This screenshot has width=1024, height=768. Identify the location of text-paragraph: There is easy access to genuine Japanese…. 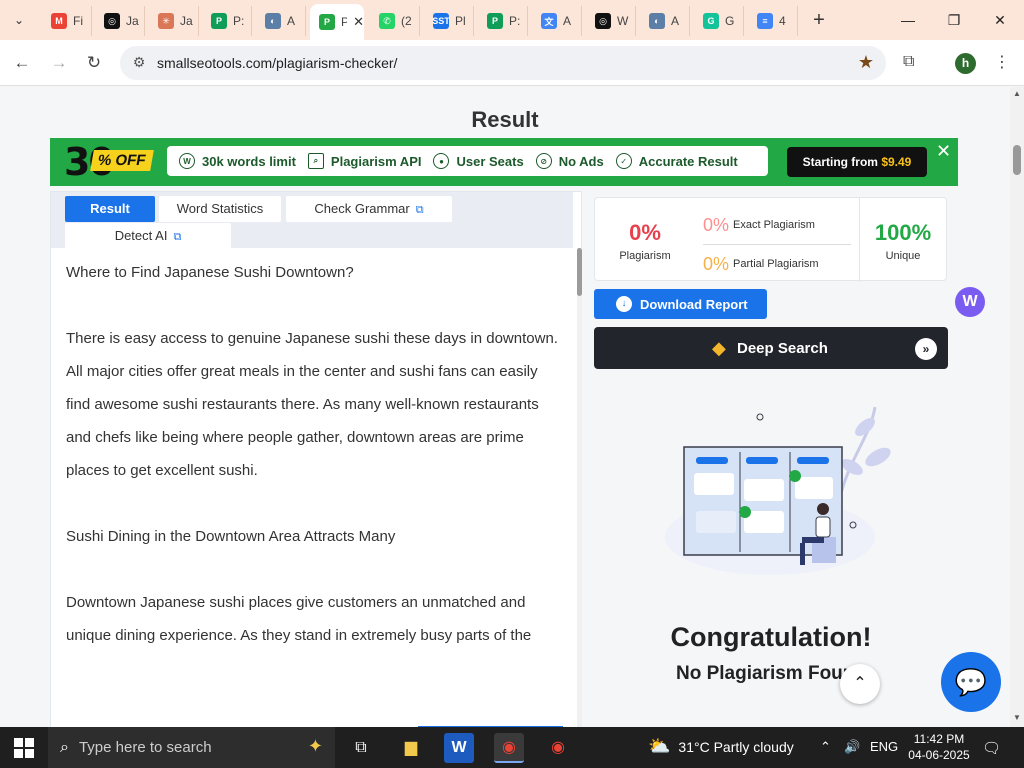
(312, 404).